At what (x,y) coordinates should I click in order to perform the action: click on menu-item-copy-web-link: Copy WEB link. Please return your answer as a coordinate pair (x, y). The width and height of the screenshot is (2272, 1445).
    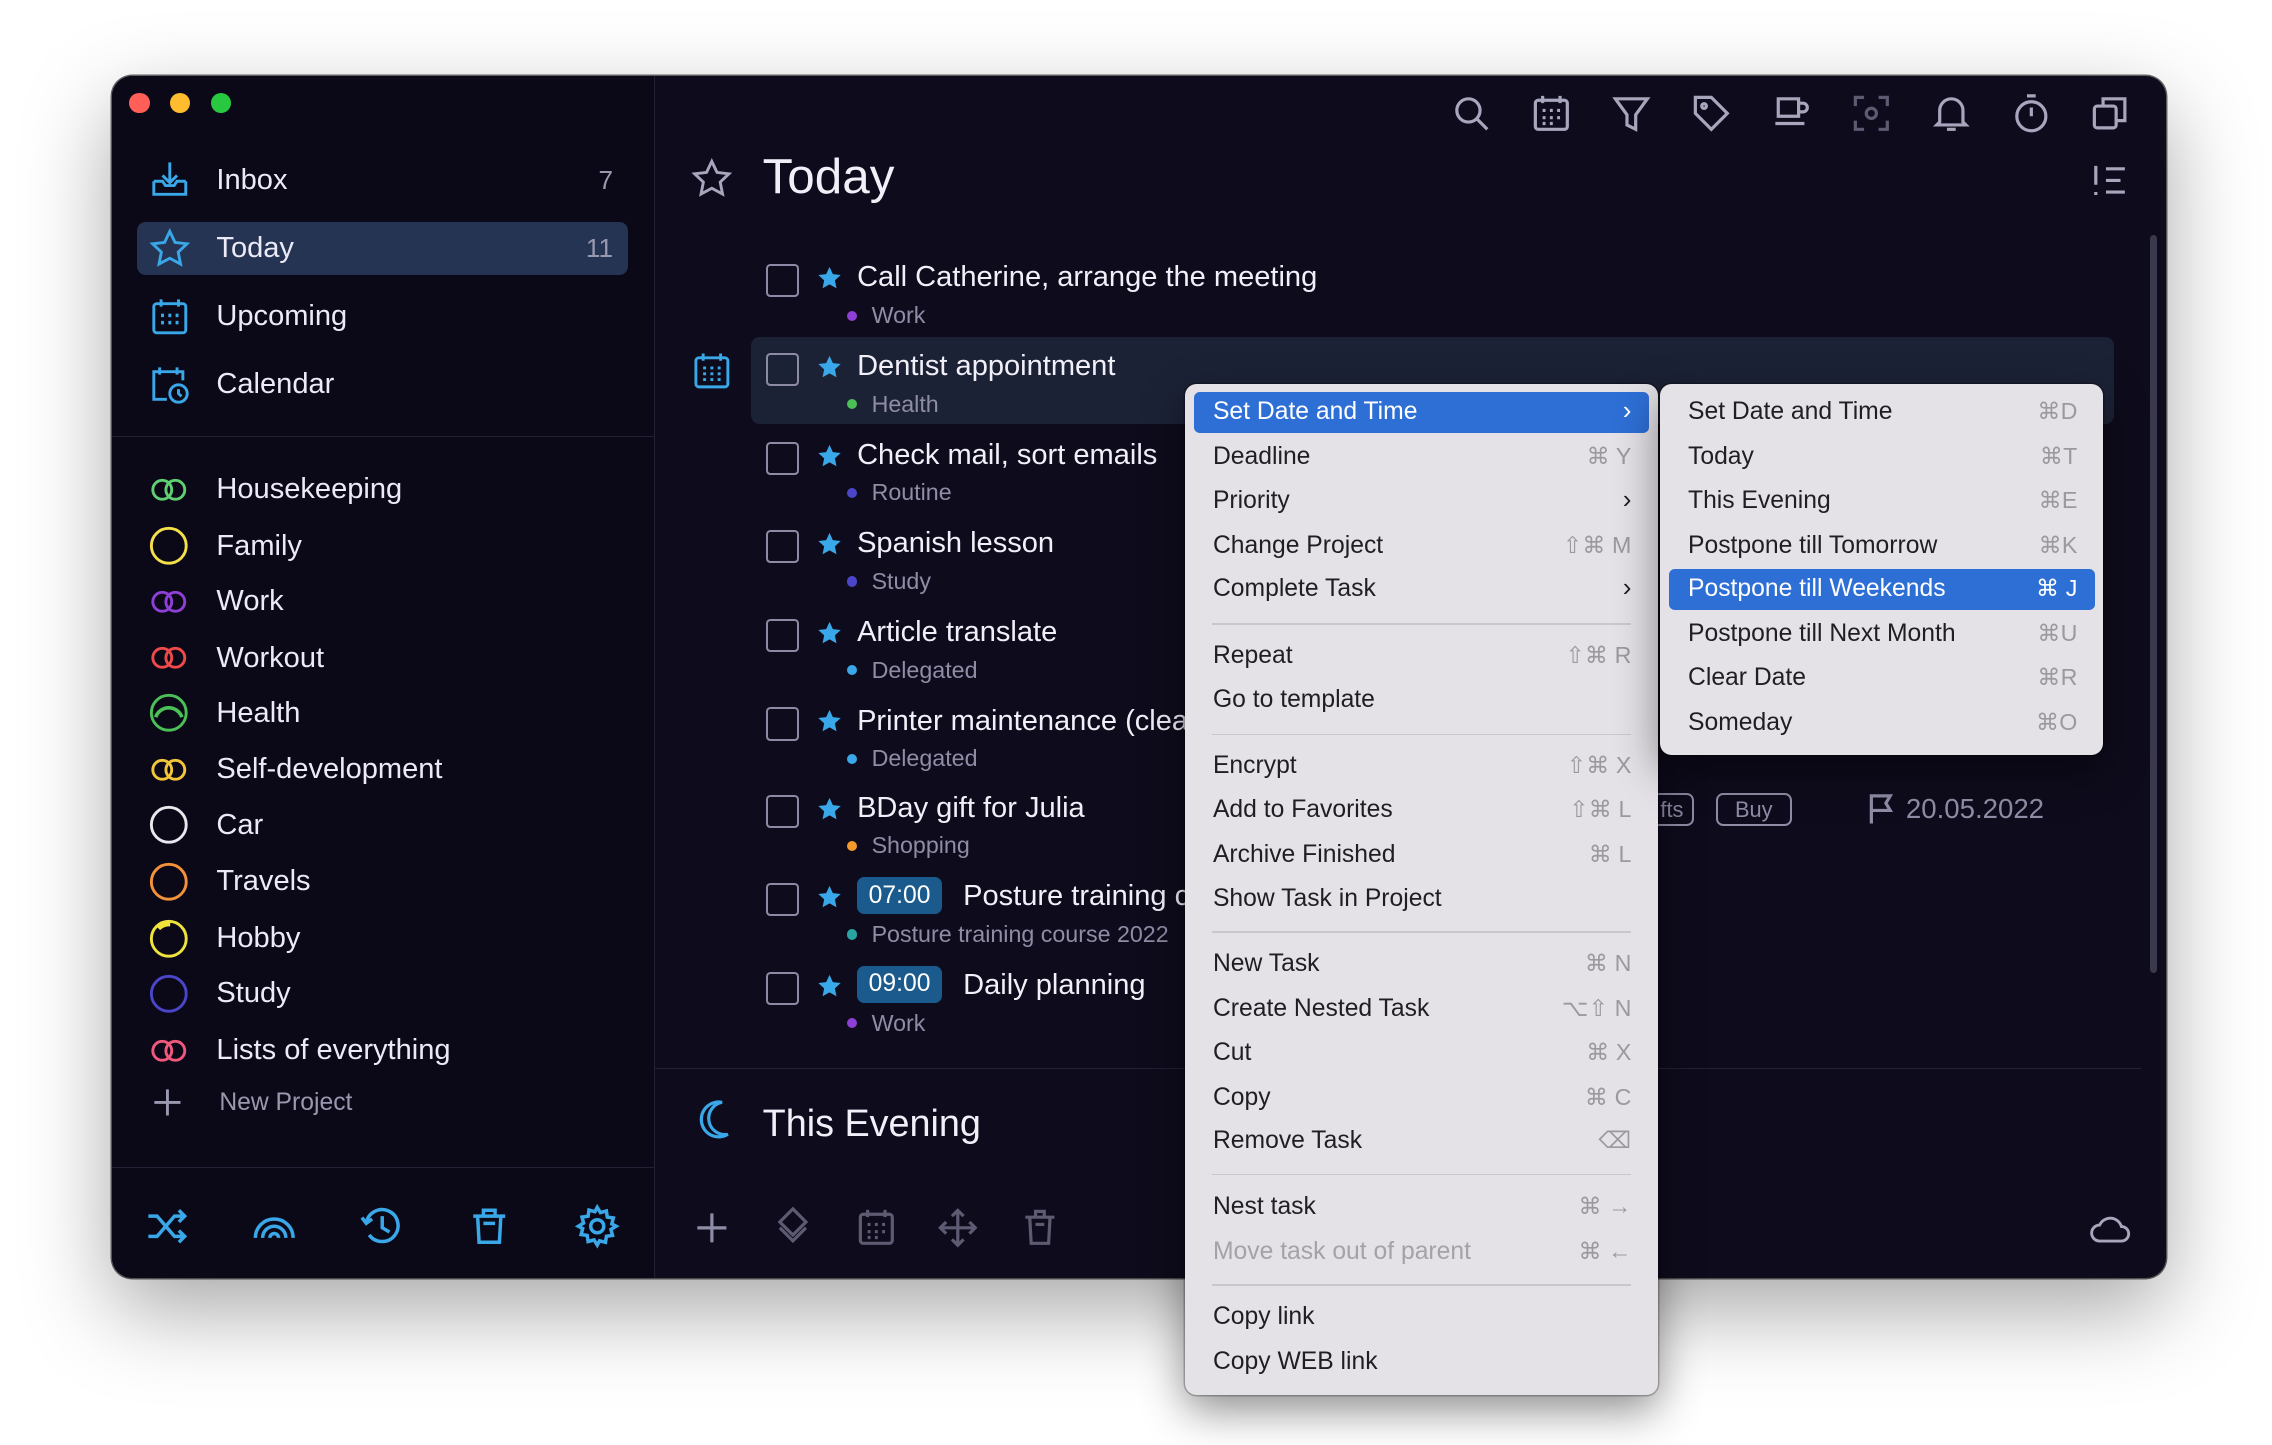
    Looking at the image, I should click on (1421, 1362).